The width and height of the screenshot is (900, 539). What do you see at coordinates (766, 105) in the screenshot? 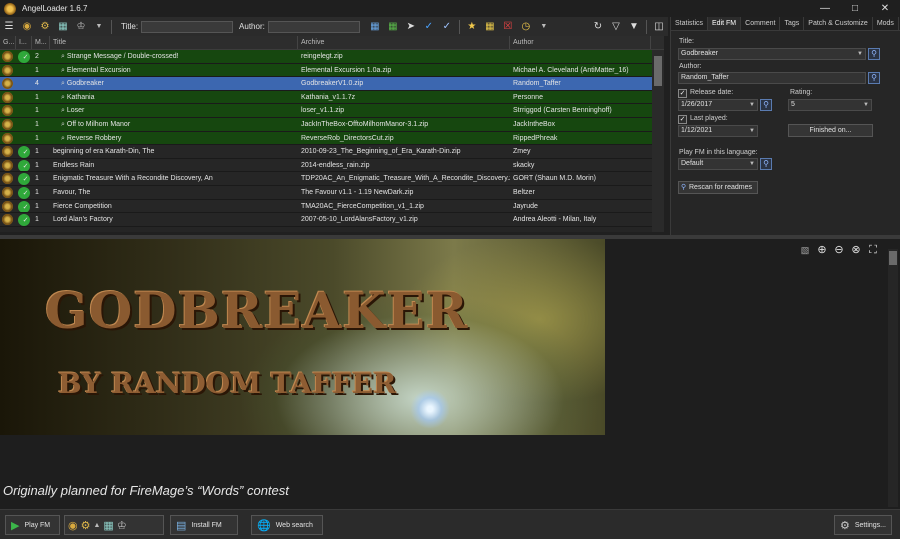
I see `release-date-button: ⚲` at bounding box center [766, 105].